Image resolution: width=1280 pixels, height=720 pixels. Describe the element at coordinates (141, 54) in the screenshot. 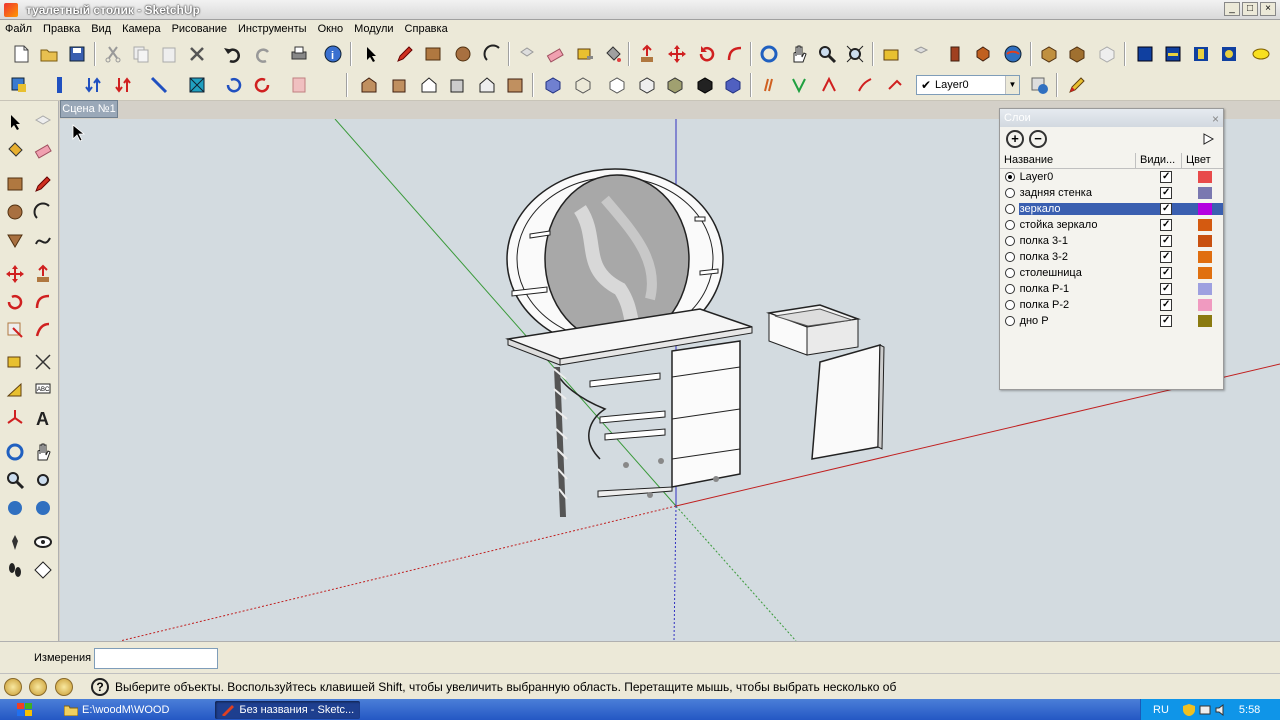

I see `copy-icon` at that location.